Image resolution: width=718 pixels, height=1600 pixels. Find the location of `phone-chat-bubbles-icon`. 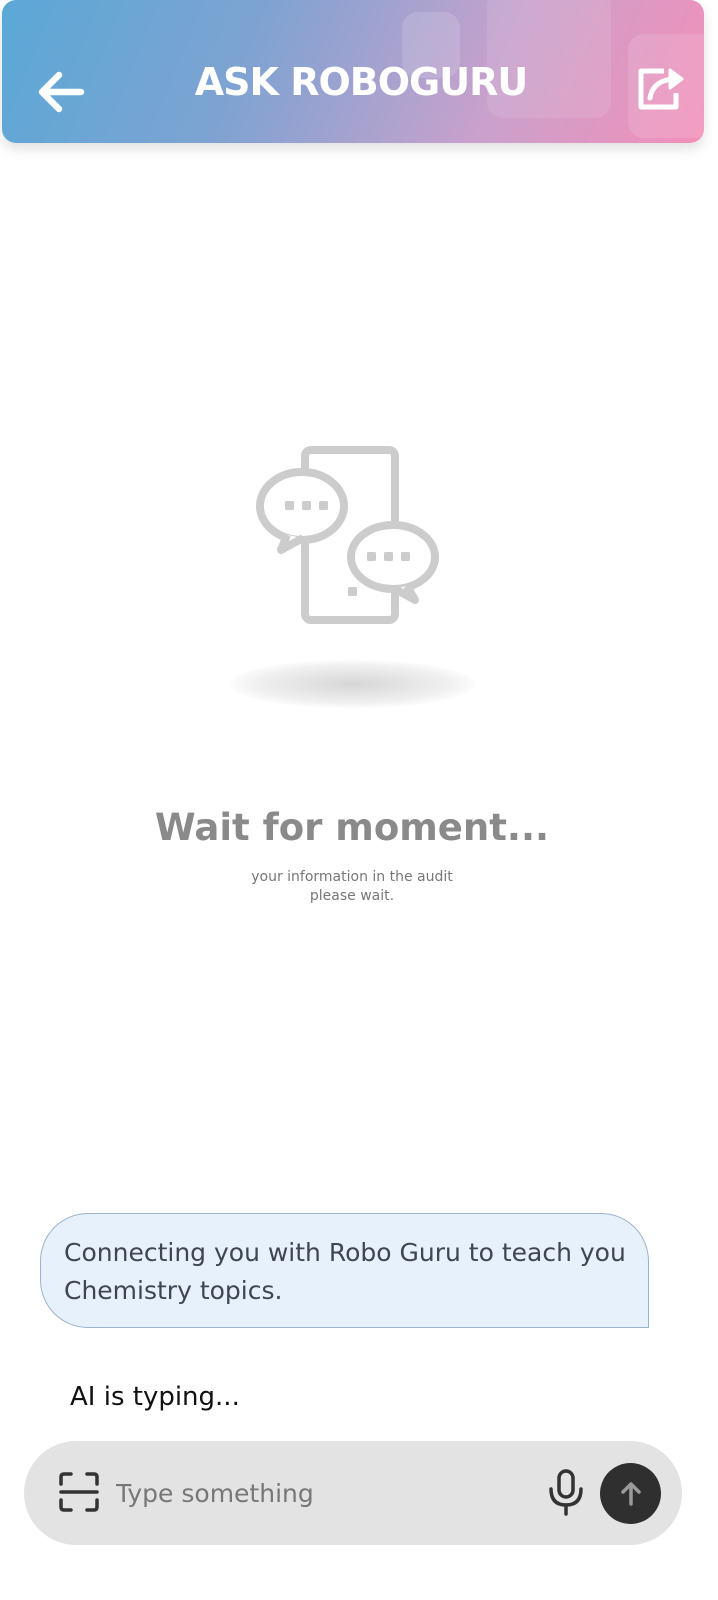

phone-chat-bubbles-icon is located at coordinates (347, 535).